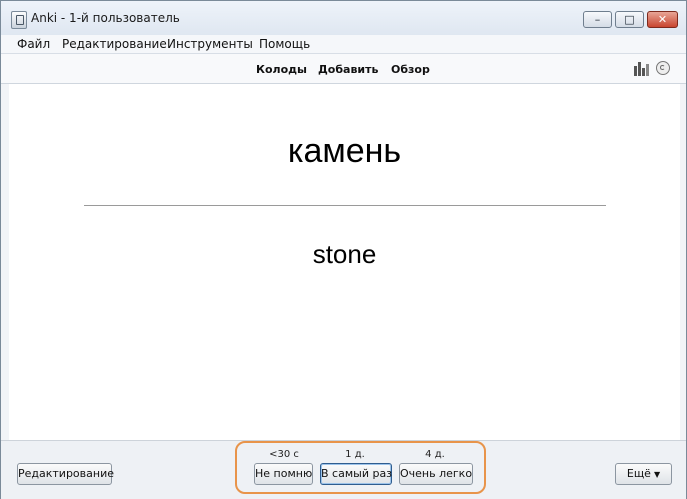  Describe the element at coordinates (344, 151) in the screenshot. I see `card-front-text: камень` at that location.